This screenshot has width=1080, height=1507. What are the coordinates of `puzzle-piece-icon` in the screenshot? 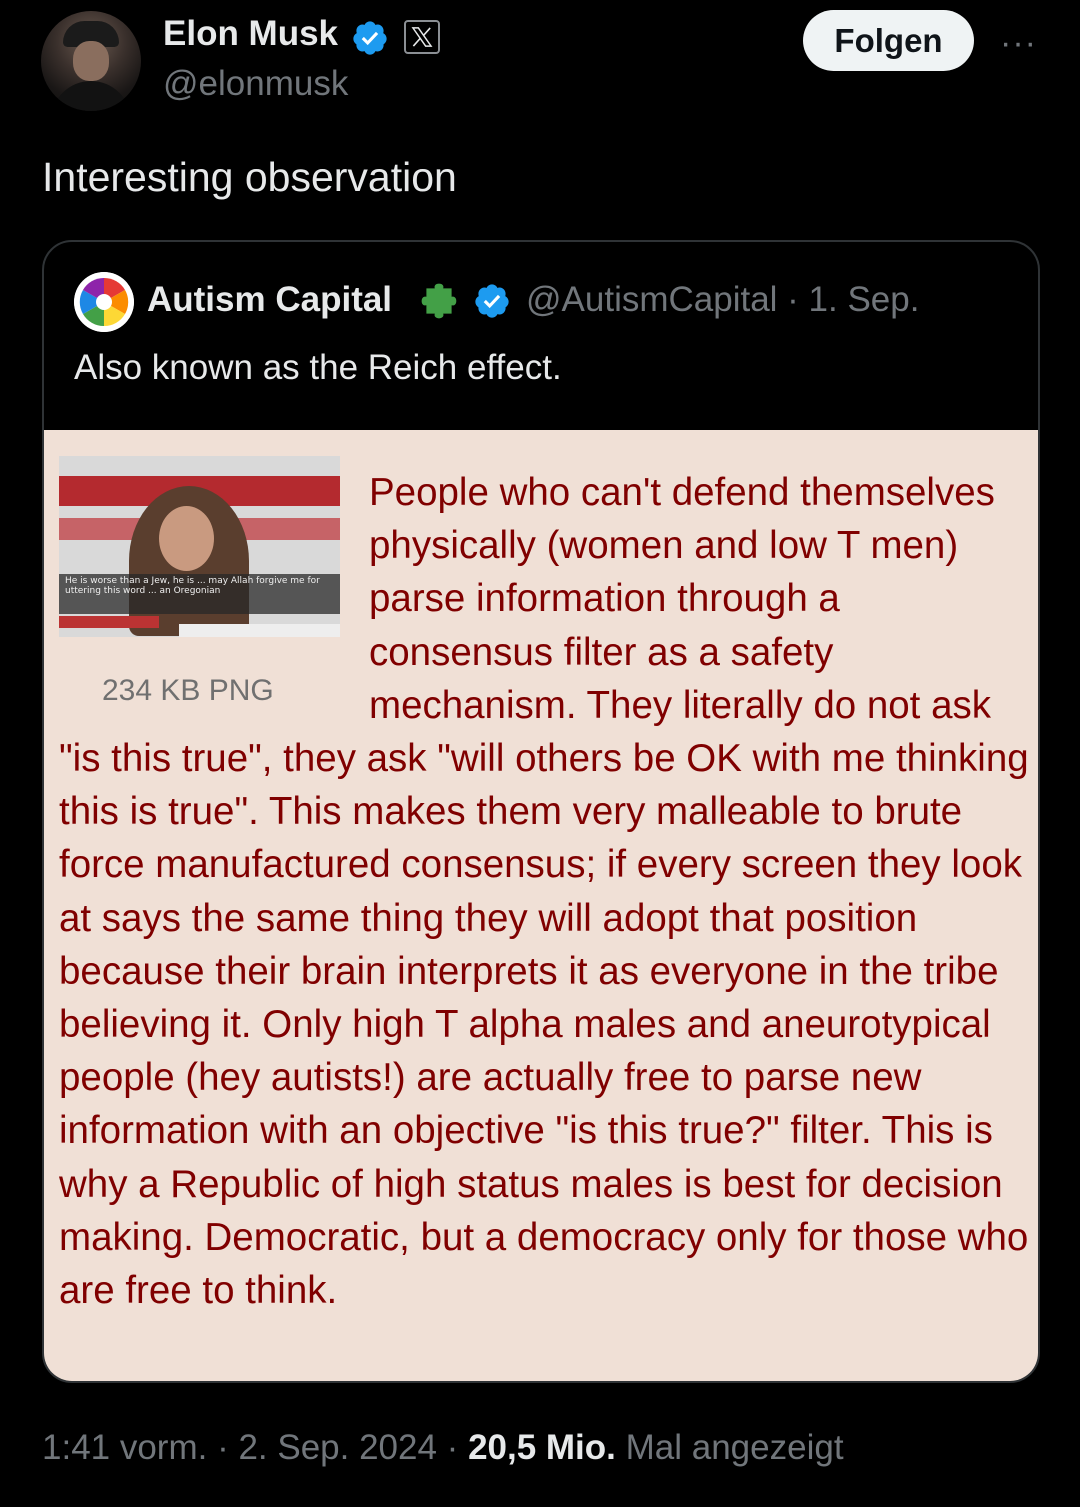 It's located at (439, 301).